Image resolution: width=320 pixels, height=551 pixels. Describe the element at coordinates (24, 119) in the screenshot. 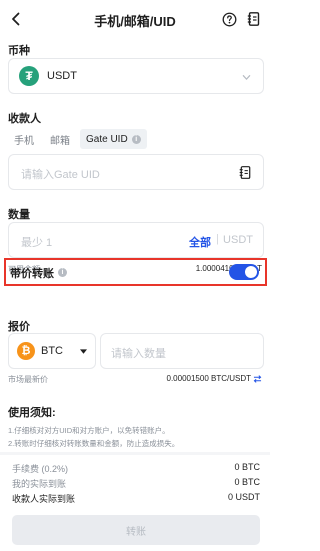

I see `recipient-label: 收款人` at that location.